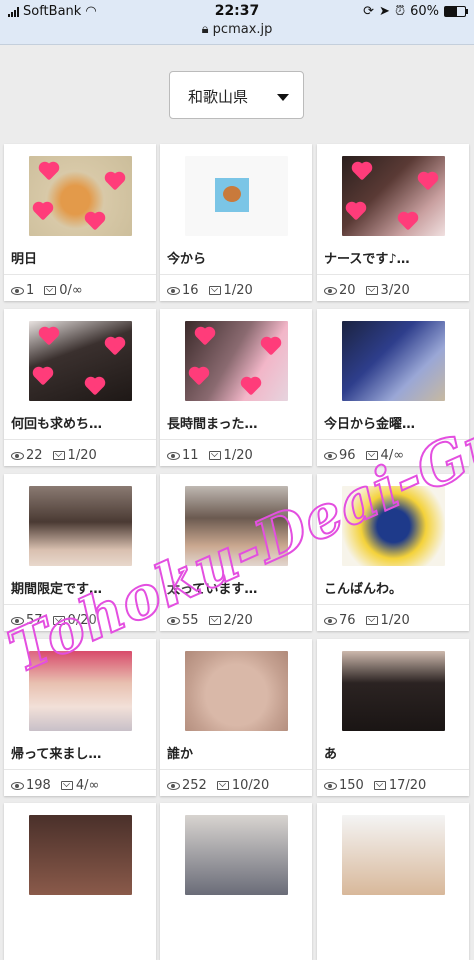 This screenshot has height=960, width=474. What do you see at coordinates (347, 455) in the screenshot?
I see `view-count: 96` at bounding box center [347, 455].